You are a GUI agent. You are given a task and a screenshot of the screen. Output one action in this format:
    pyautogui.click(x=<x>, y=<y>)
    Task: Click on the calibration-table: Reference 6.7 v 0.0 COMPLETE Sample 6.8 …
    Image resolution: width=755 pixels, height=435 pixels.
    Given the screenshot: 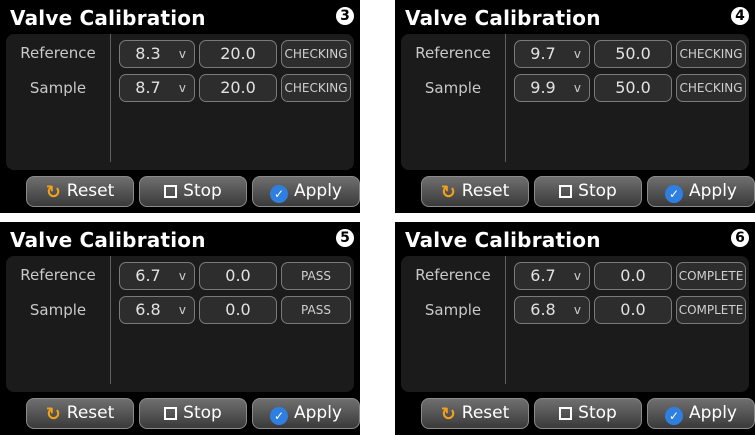 What is the action you would take?
    pyautogui.click(x=575, y=324)
    